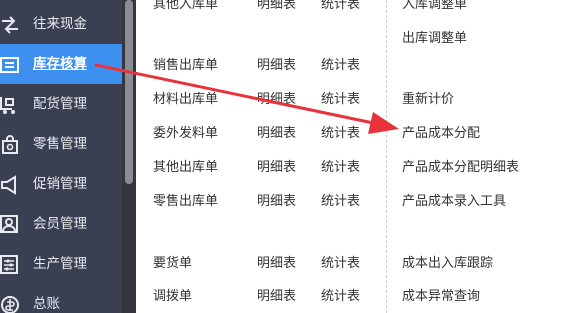 This screenshot has width=568, height=313. Describe the element at coordinates (428, 100) in the screenshot. I see `menu-right-link: 重新计价` at that location.